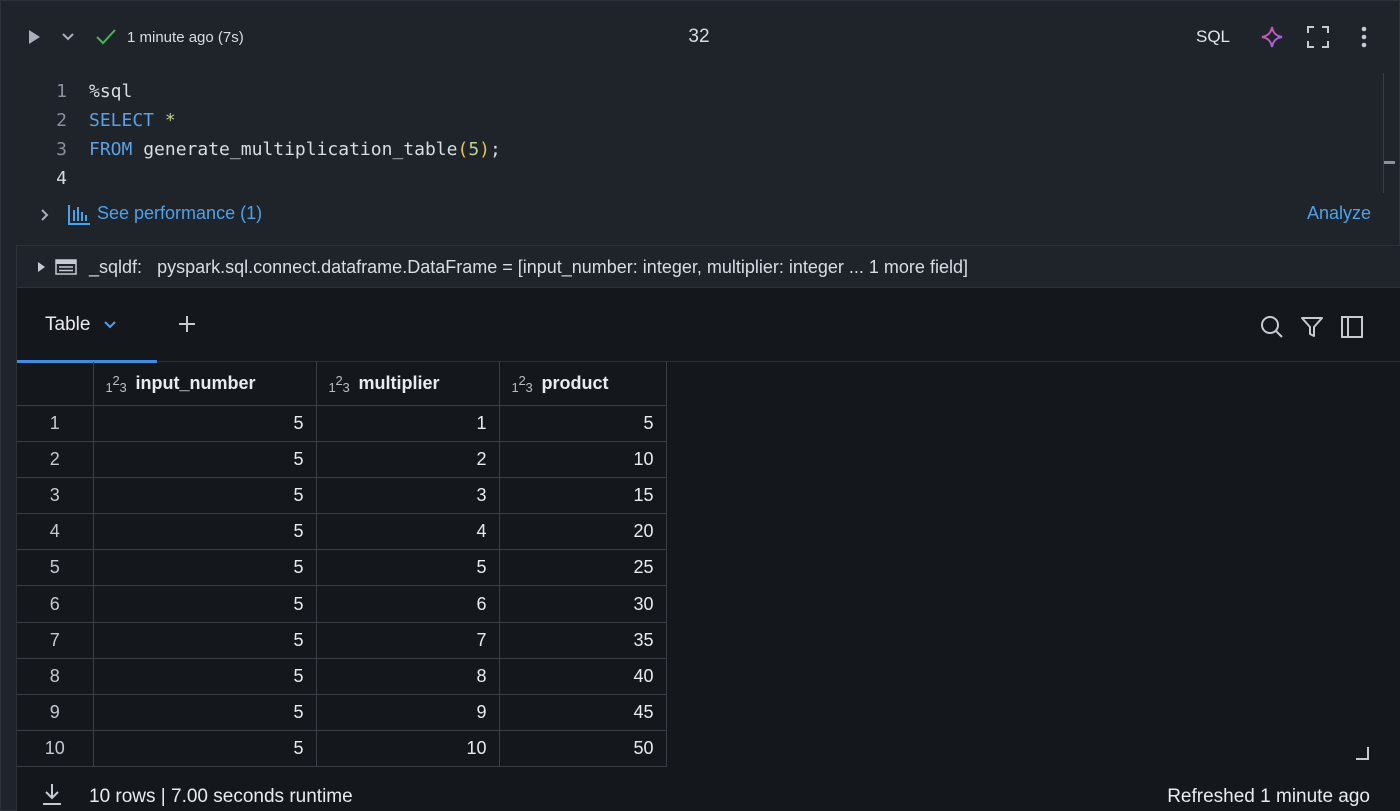  I want to click on column-name: input_number, so click(195, 382).